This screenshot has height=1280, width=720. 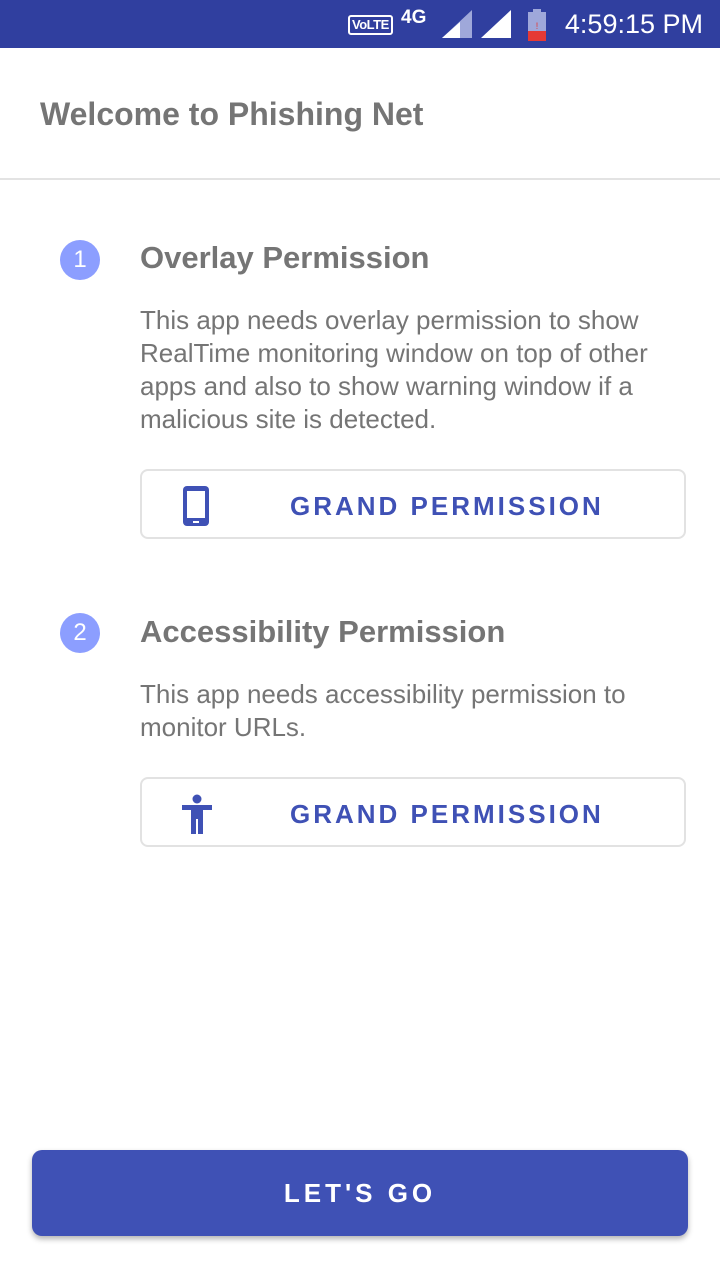 What do you see at coordinates (80, 633) in the screenshot?
I see `step-number-badge: 2` at bounding box center [80, 633].